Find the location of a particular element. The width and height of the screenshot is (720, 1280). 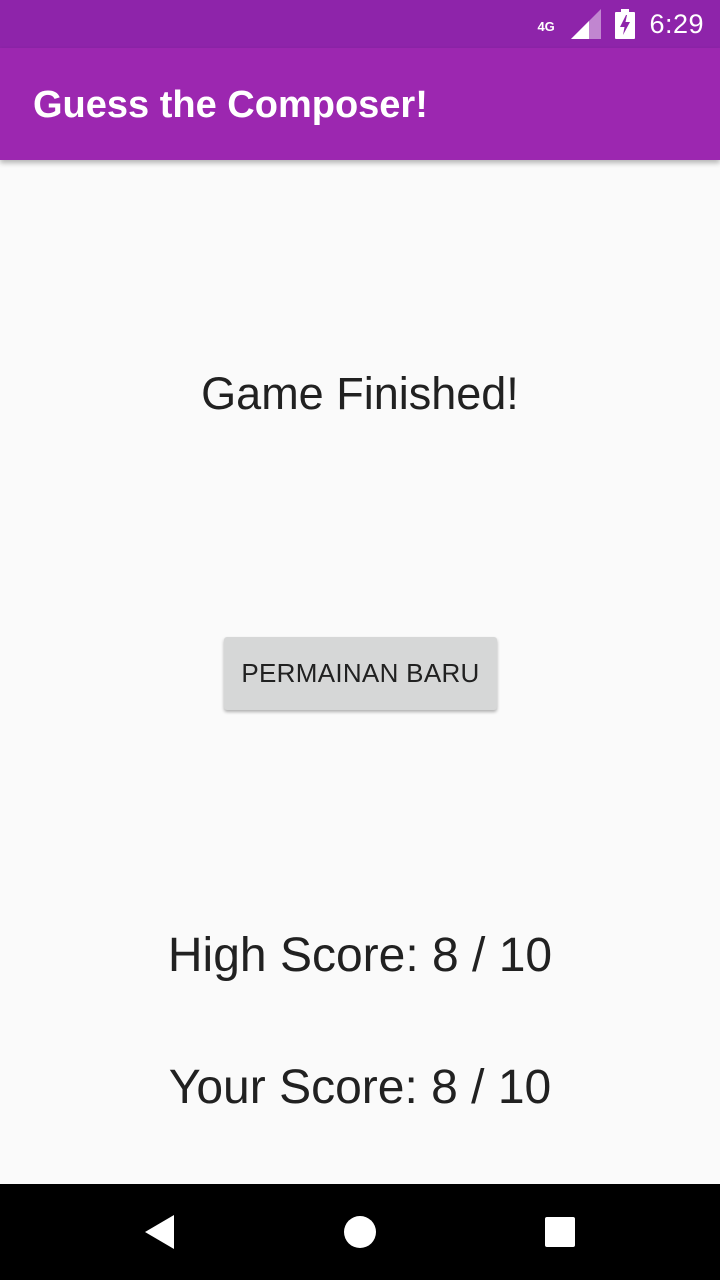

app-bar: Guess the Composer! is located at coordinates (360, 104).